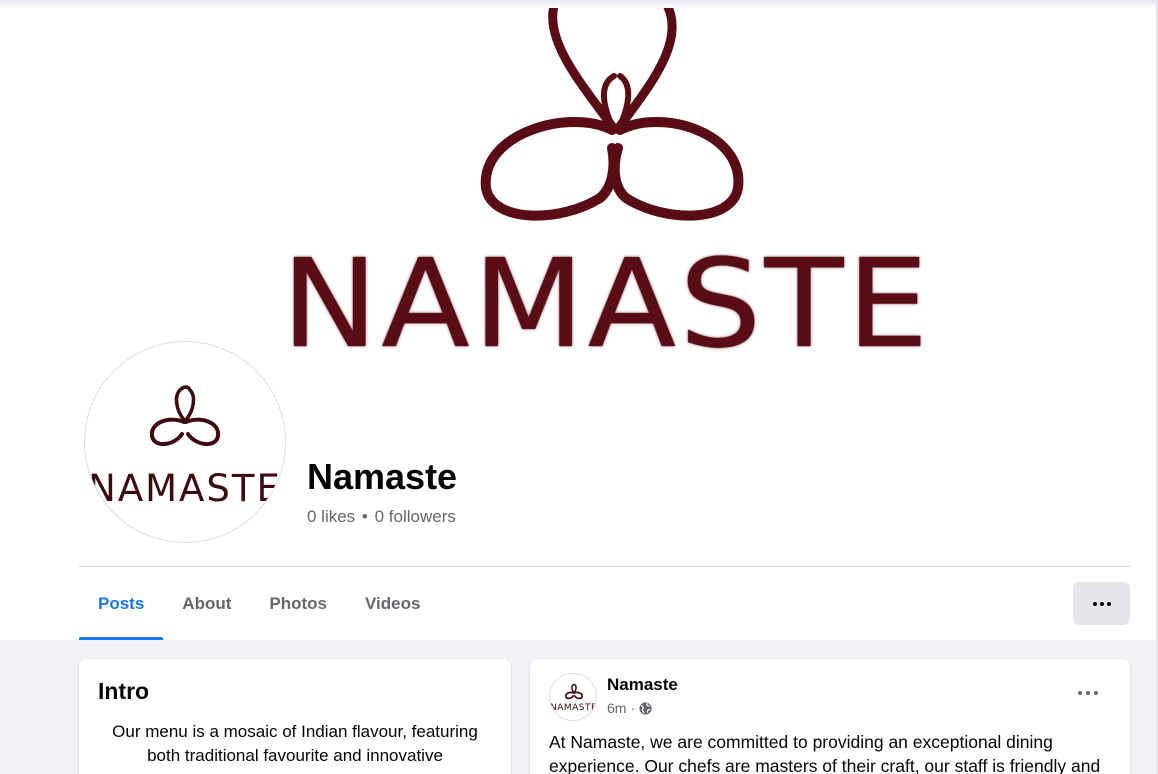 Image resolution: width=1158 pixels, height=774 pixels. I want to click on post-author-avatar: NAMASTE, so click(573, 697).